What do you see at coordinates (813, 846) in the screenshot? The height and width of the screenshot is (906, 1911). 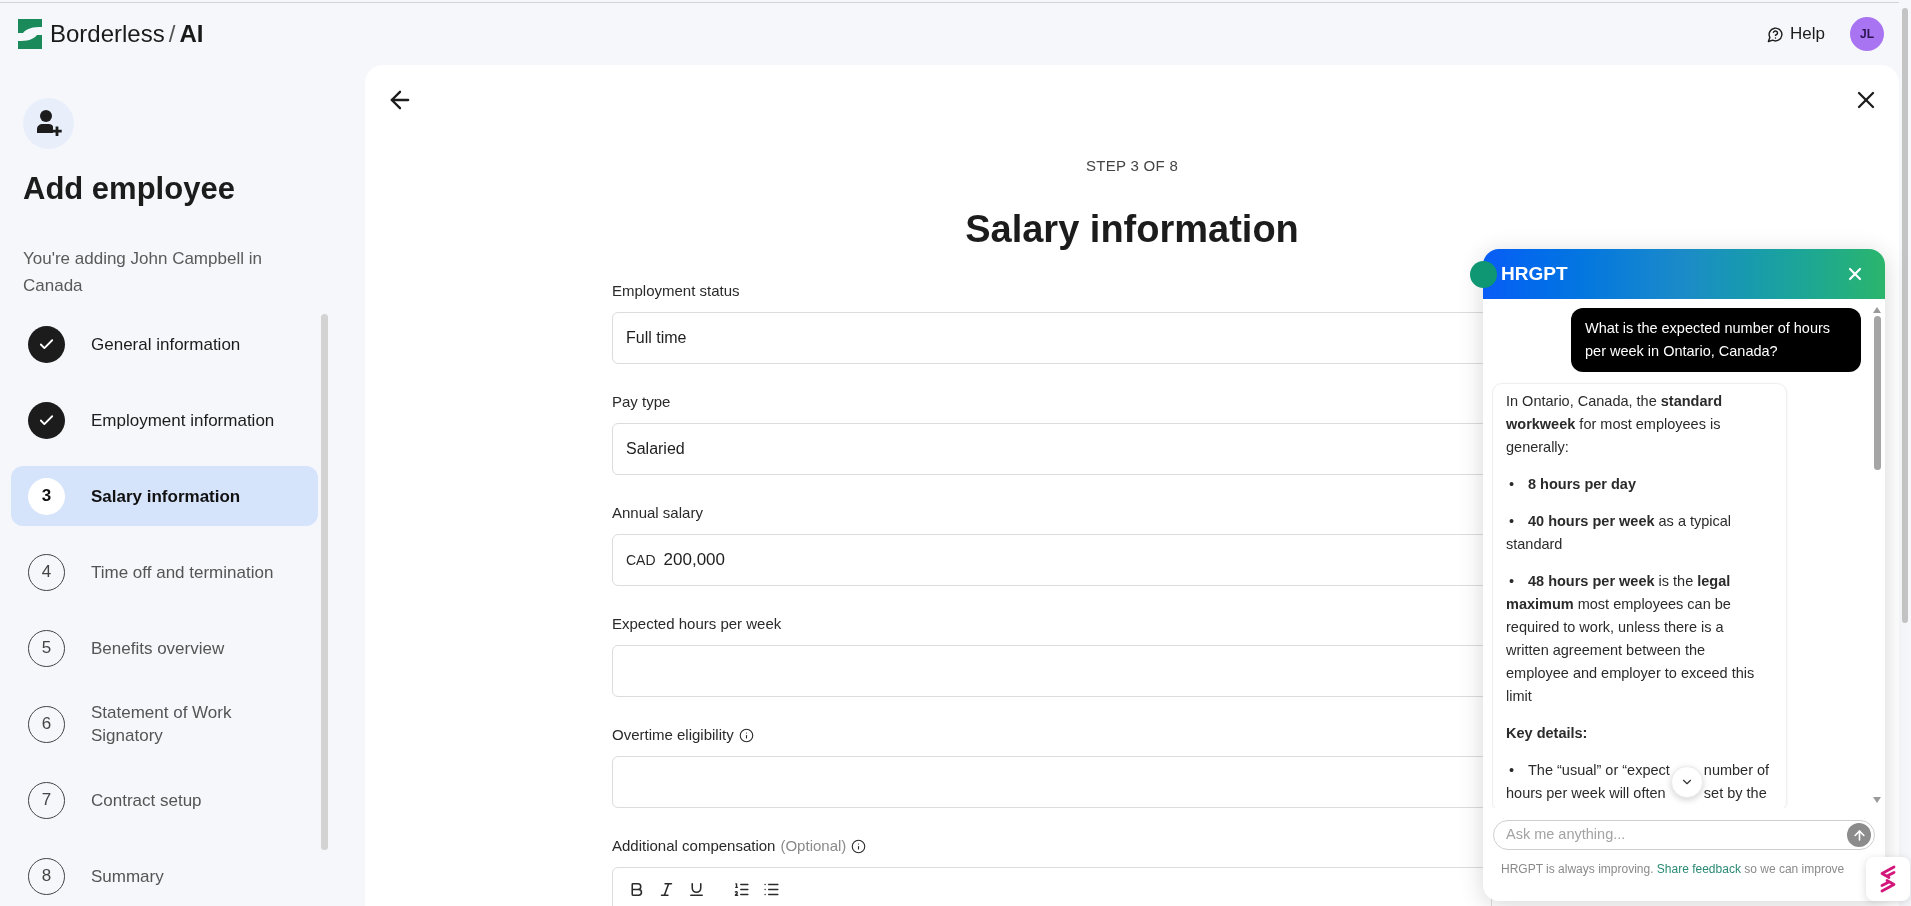 I see `optional-note: (Optional)` at bounding box center [813, 846].